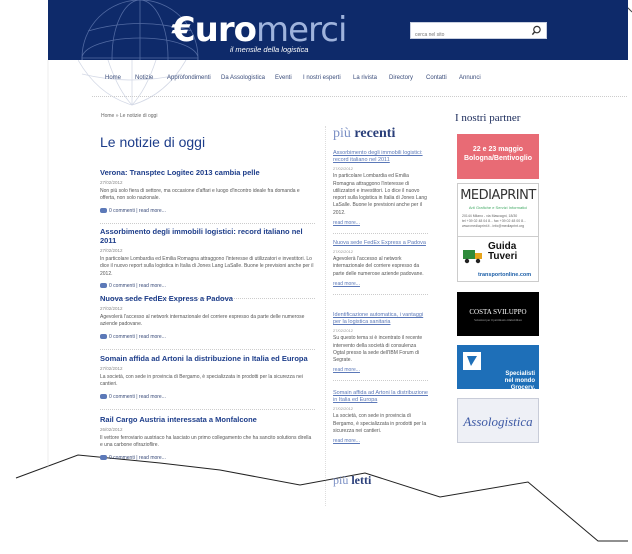  Describe the element at coordinates (342, 133) in the screenshot. I see `recent-heading-light: più` at that location.